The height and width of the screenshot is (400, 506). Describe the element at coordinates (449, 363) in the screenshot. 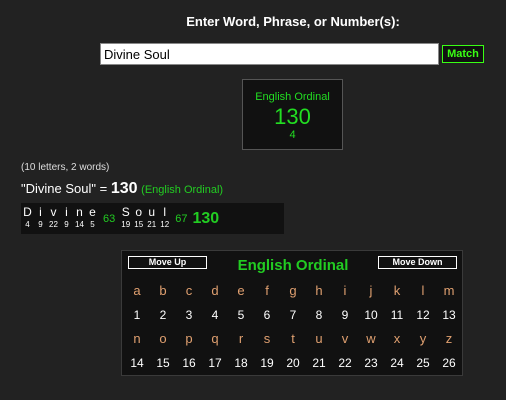

I see `cipher-number-cell: 26` at that location.